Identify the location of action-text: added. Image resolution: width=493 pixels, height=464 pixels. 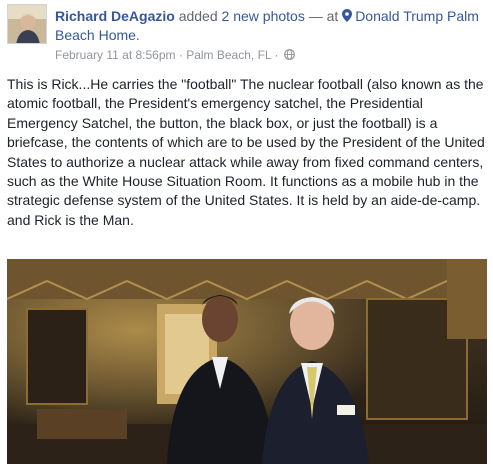
(198, 16).